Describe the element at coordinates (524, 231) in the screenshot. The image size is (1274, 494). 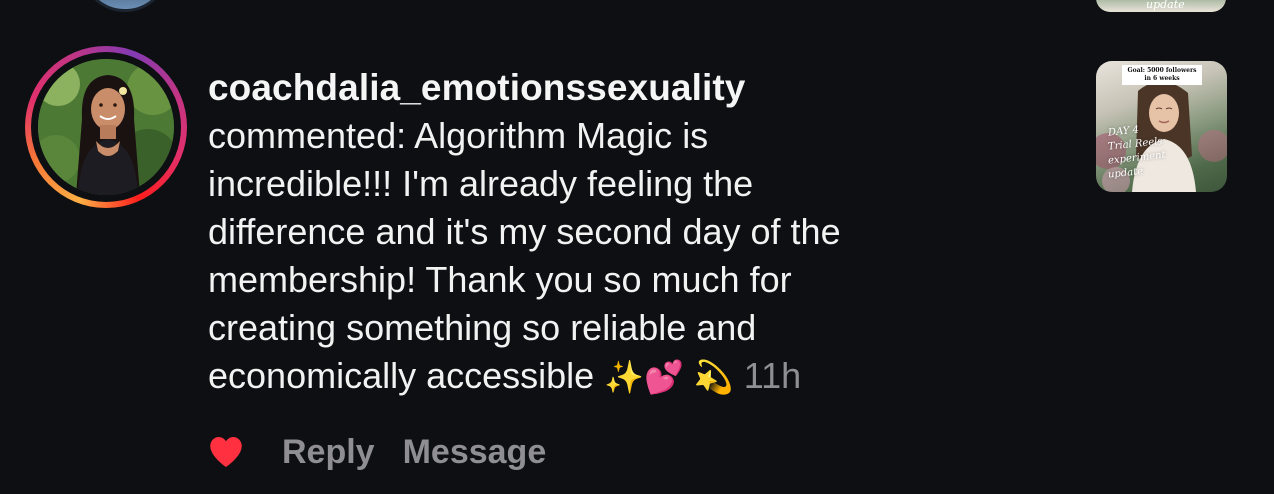
I see `comment-line: difference and it's my second day of the` at that location.